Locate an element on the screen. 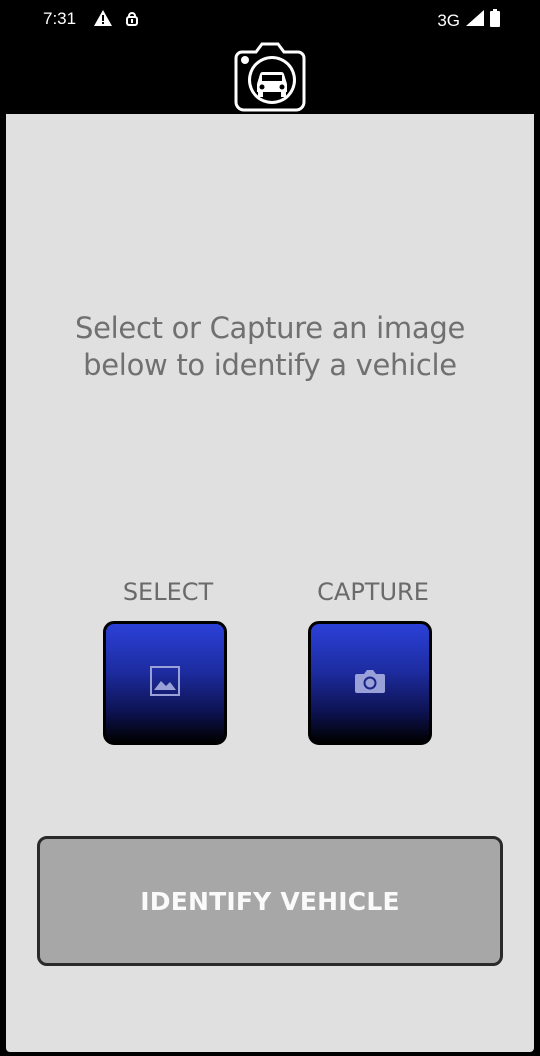 Image resolution: width=540 pixels, height=1056 pixels. image-icon is located at coordinates (165, 683).